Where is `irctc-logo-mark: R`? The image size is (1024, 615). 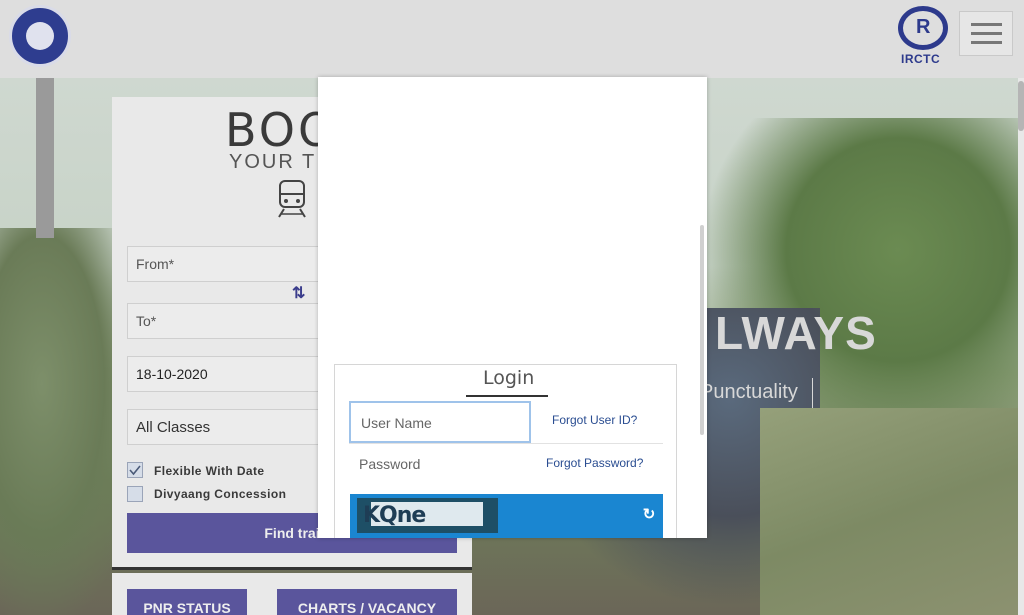 irctc-logo-mark: R is located at coordinates (923, 28).